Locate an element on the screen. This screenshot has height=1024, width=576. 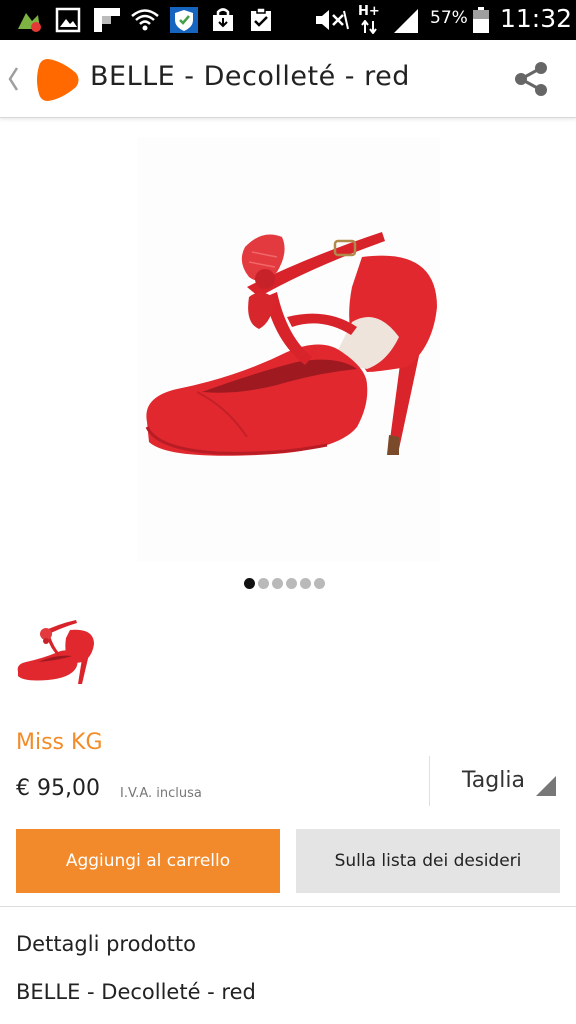
share-icon is located at coordinates (531, 79).